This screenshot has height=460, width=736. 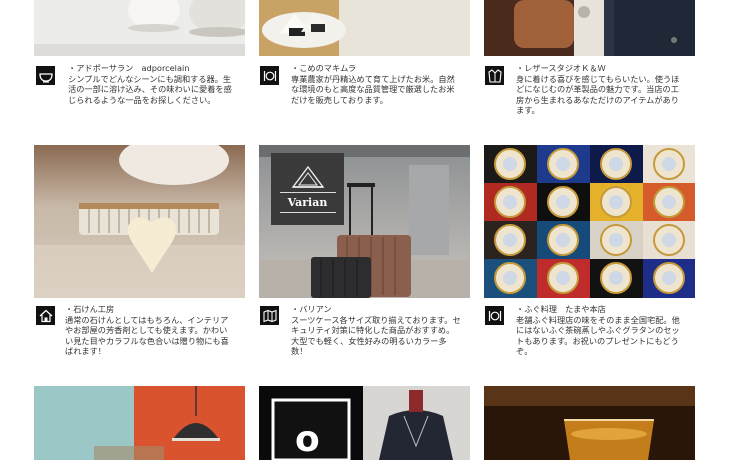 I want to click on varian-logo-mark, so click(x=307, y=176).